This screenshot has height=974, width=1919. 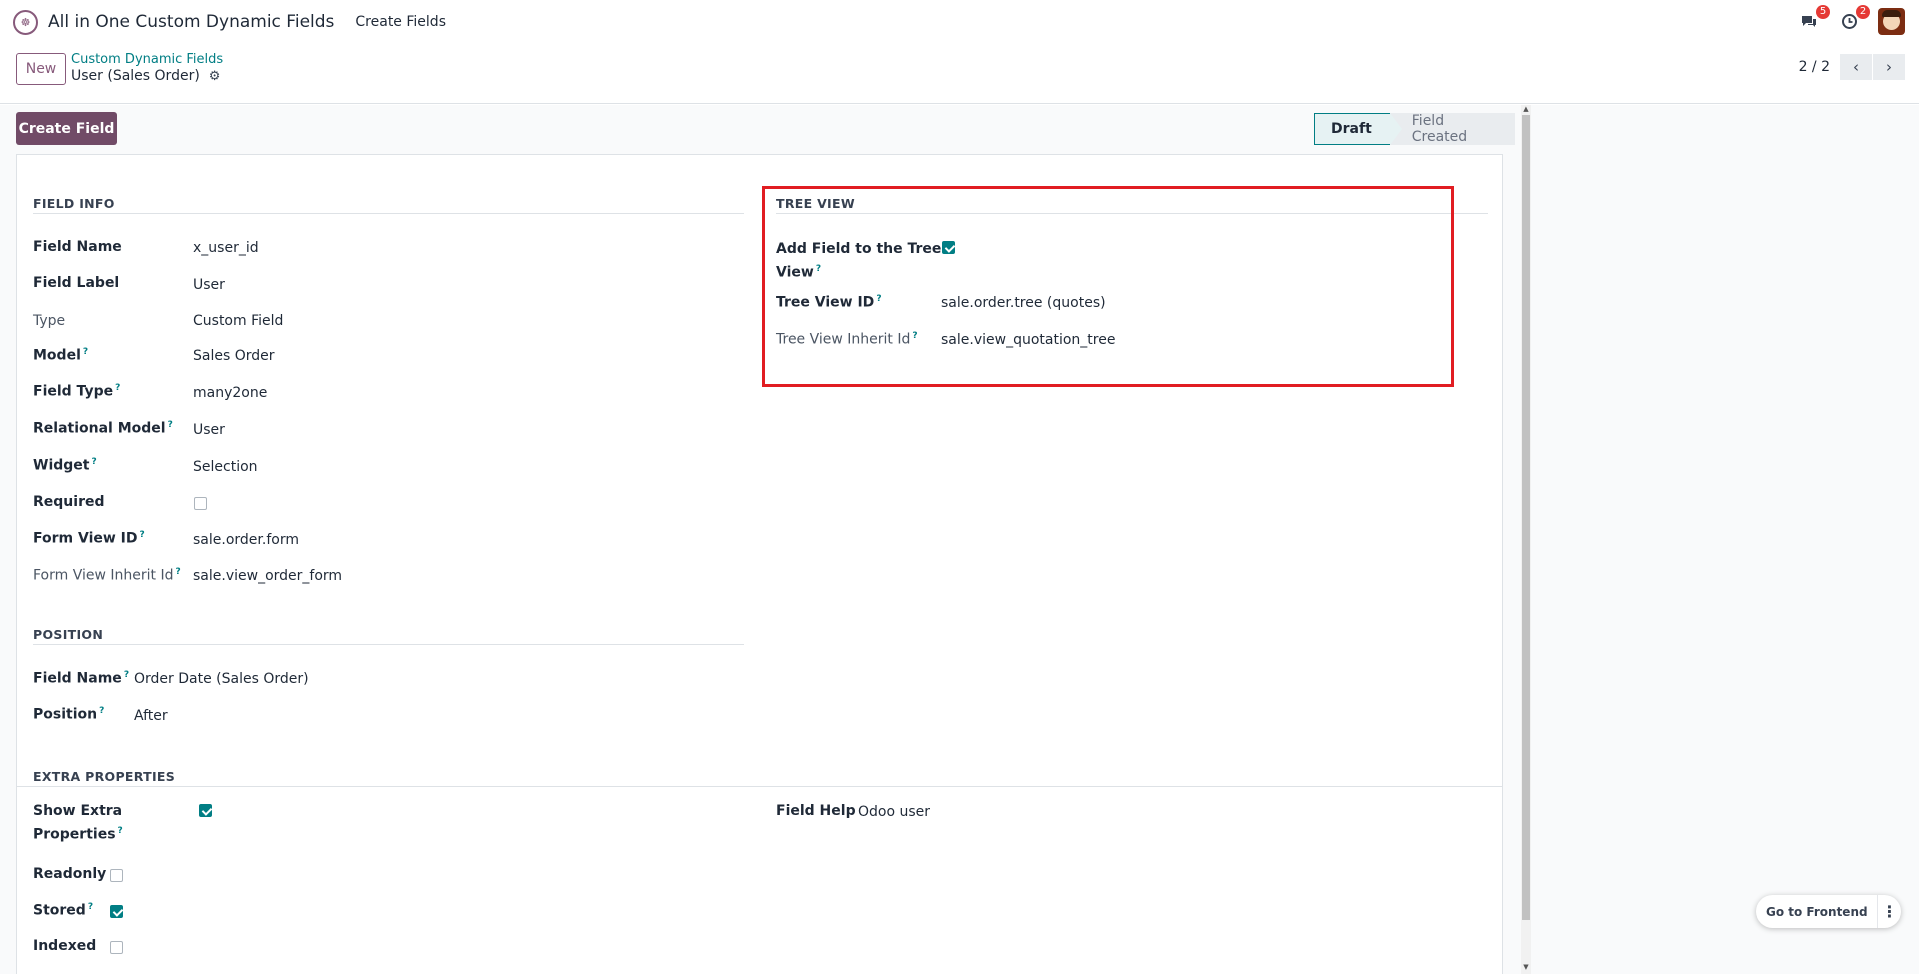 What do you see at coordinates (1526, 109) in the screenshot?
I see `scroll-up-icon: ▲` at bounding box center [1526, 109].